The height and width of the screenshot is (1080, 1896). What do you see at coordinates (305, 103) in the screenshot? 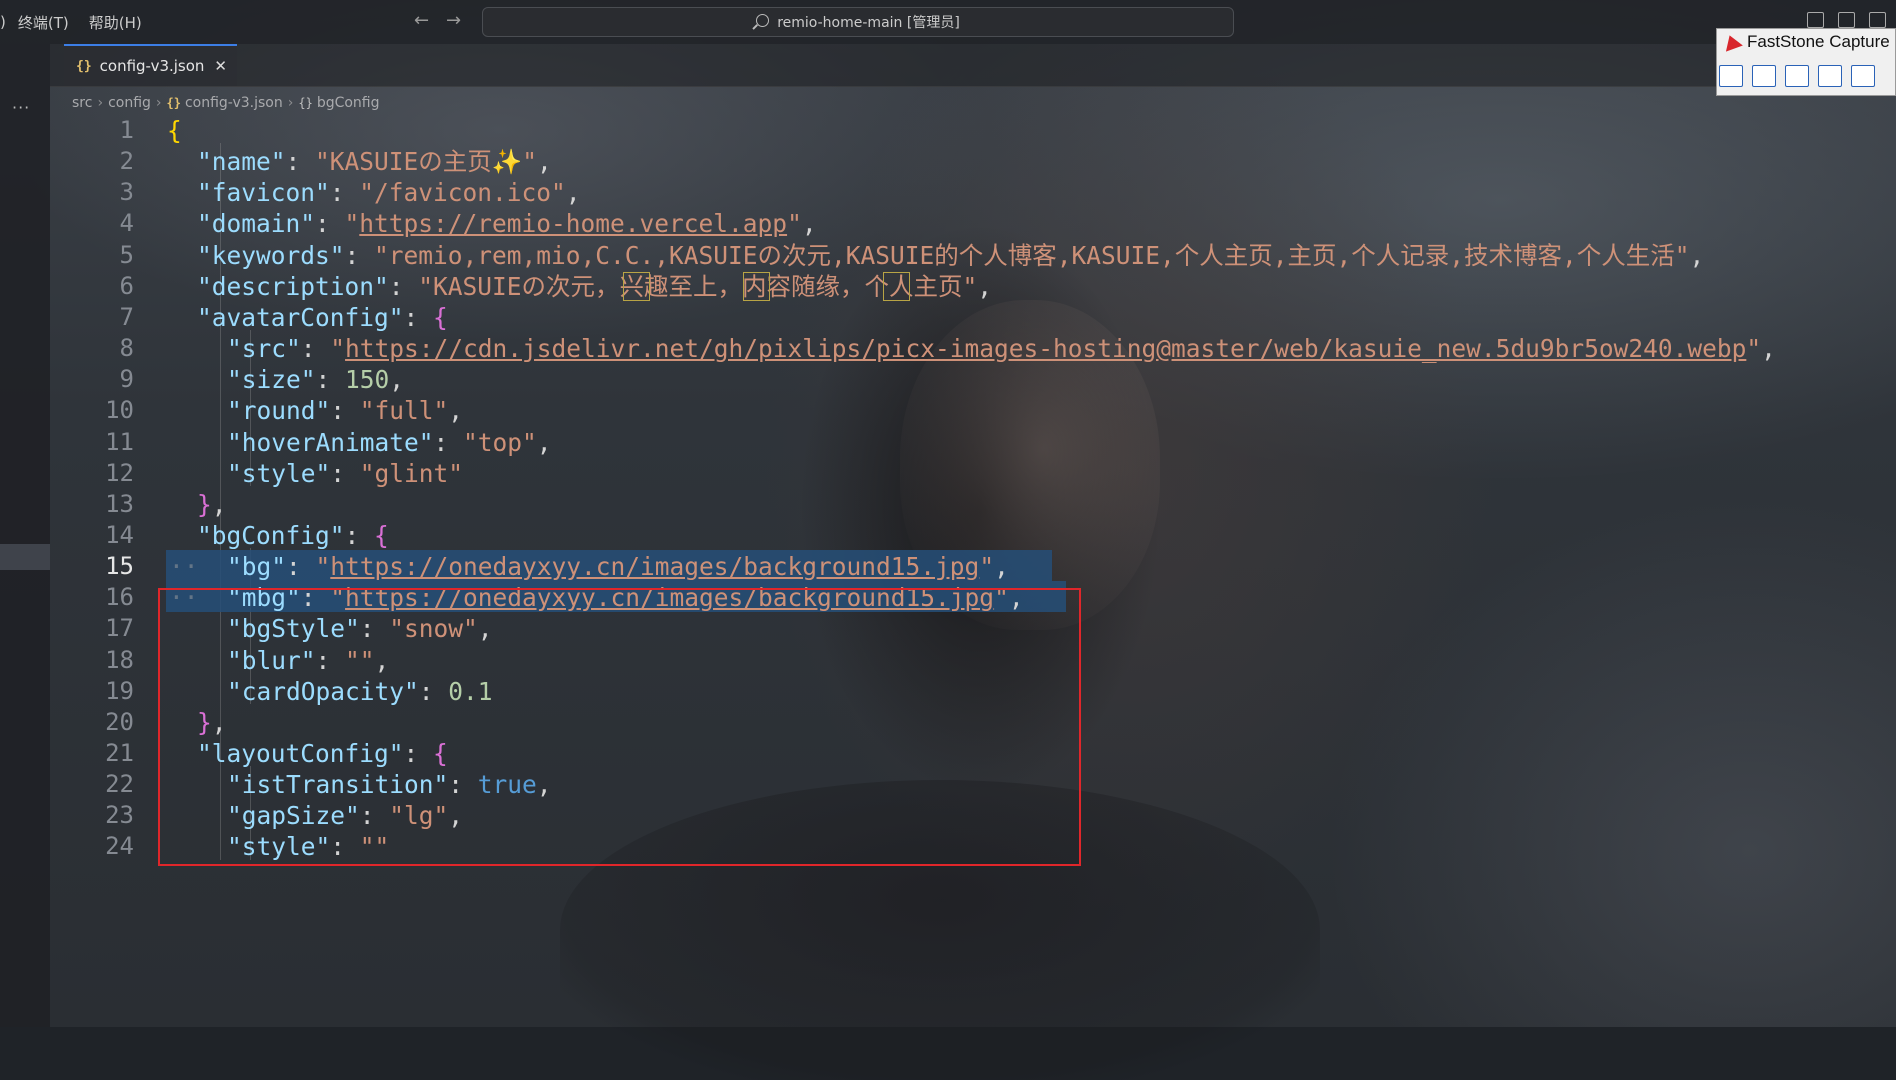
I see `object-symbol-icon: {}` at bounding box center [305, 103].